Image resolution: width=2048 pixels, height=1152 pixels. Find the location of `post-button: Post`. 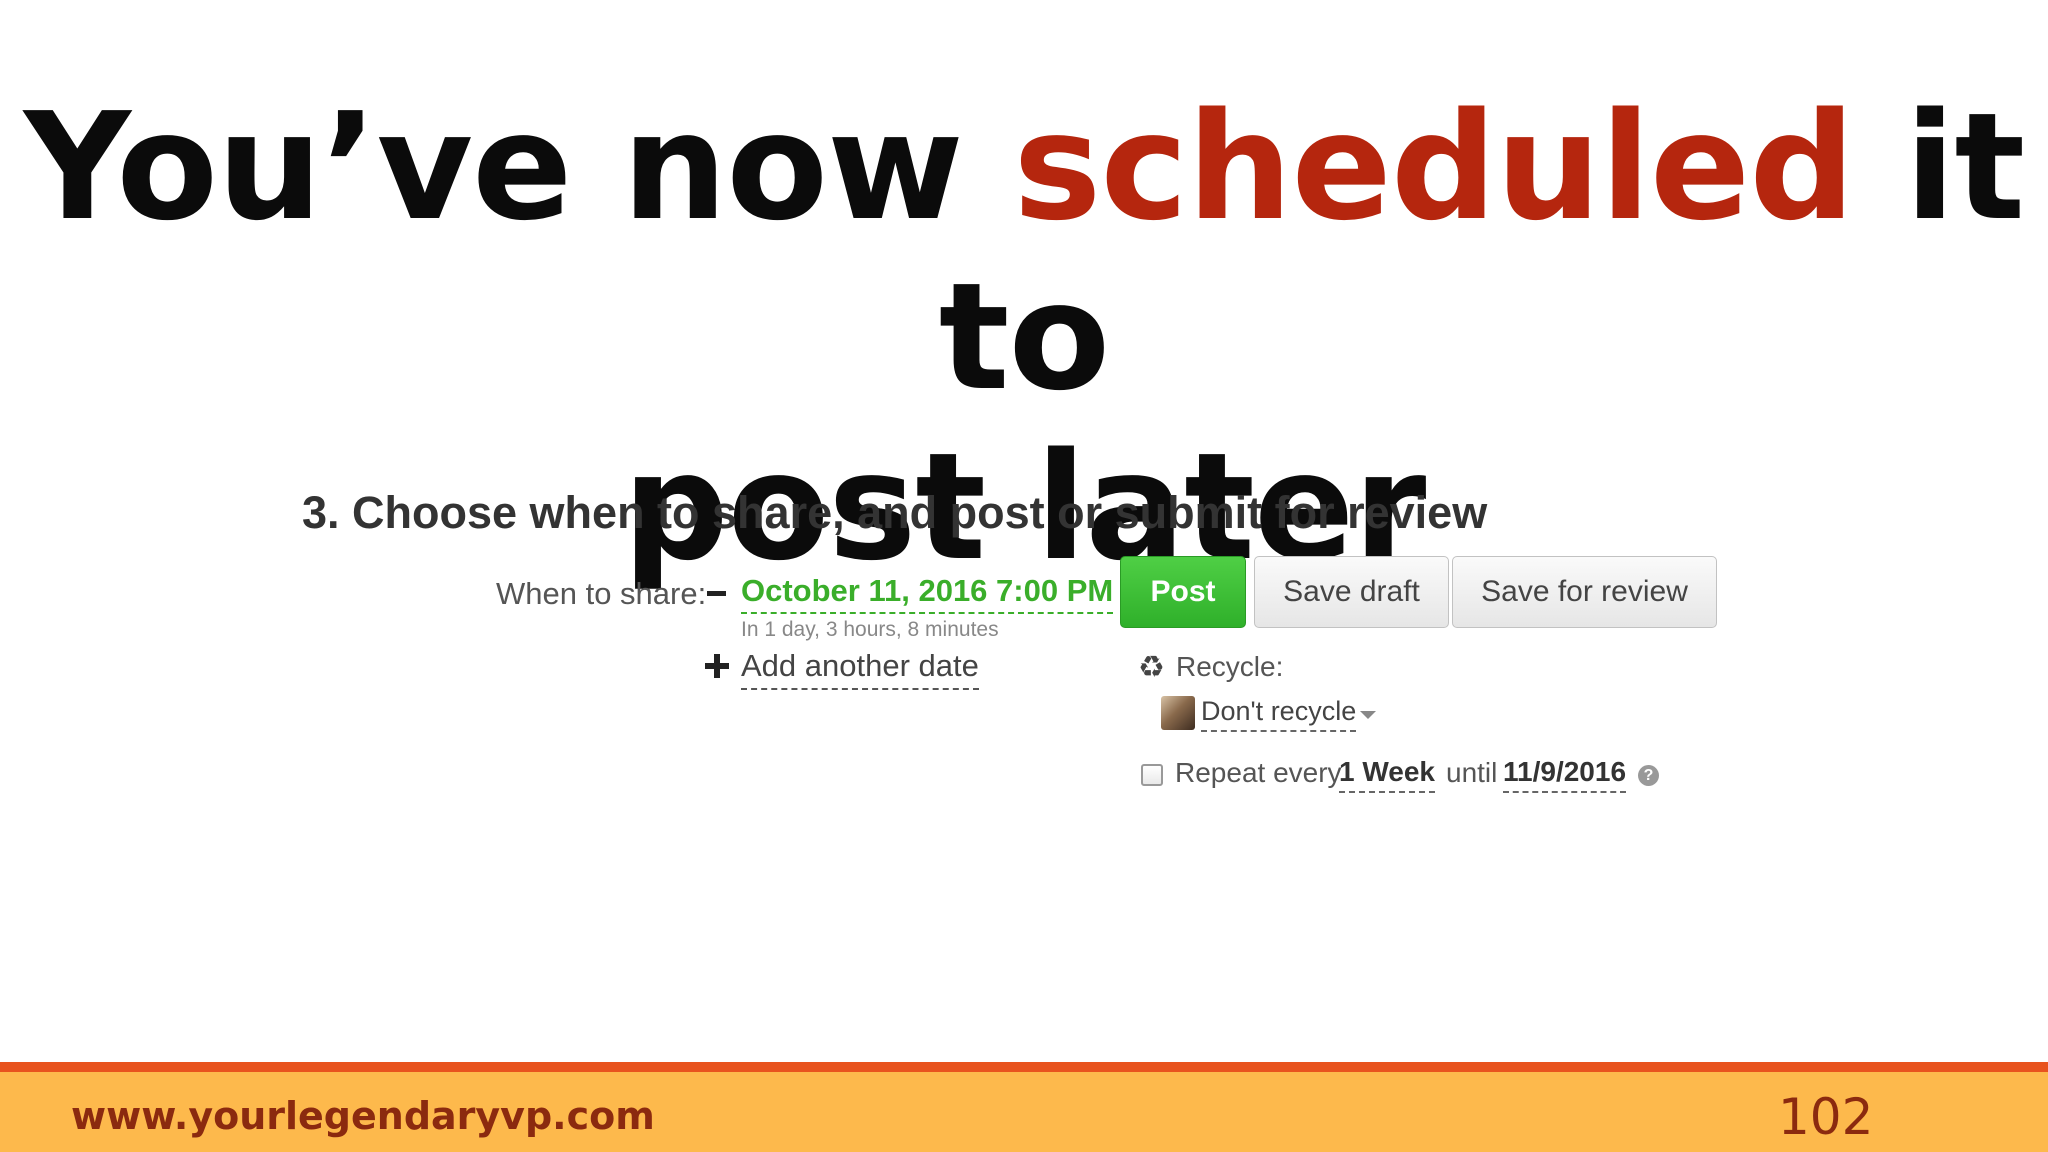

post-button: Post is located at coordinates (1183, 592).